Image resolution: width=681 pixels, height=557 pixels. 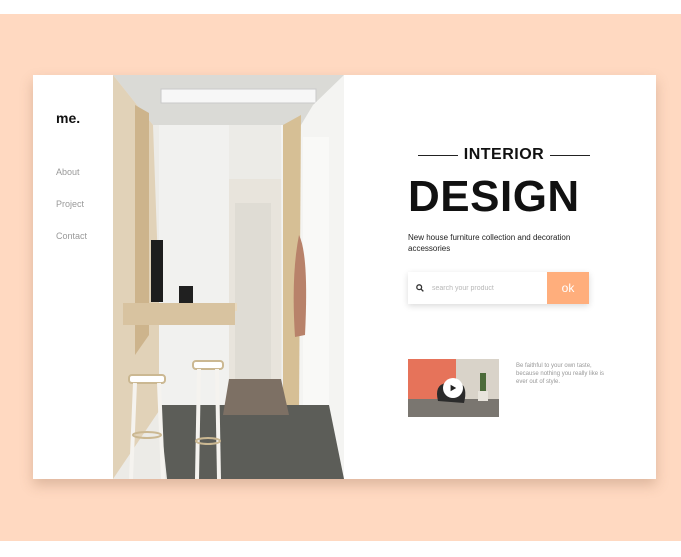 What do you see at coordinates (71, 204) in the screenshot?
I see `nav-item-project: Project` at bounding box center [71, 204].